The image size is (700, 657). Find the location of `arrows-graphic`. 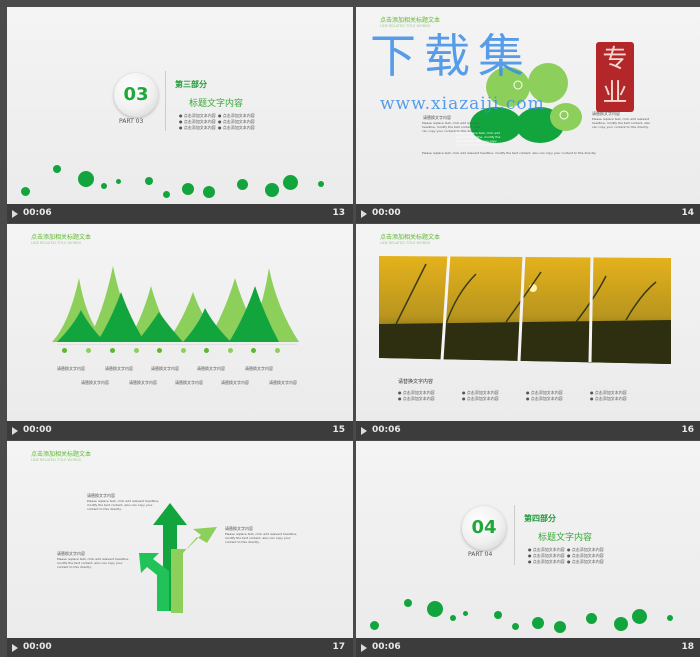

arrows-graphic is located at coordinates (178, 558).